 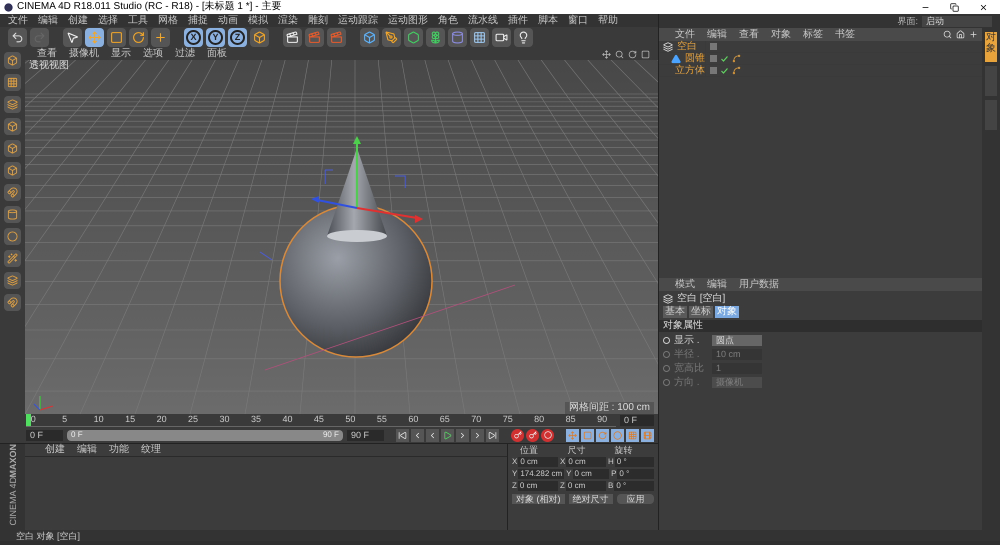 What do you see at coordinates (619, 54) in the screenshot?
I see `zoom-icon` at bounding box center [619, 54].